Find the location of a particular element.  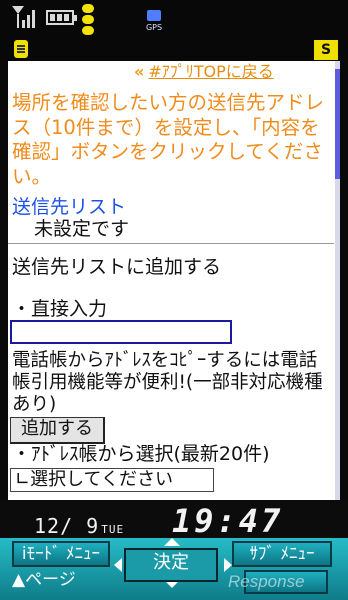

gps-icon: GPS is located at coordinates (154, 25).